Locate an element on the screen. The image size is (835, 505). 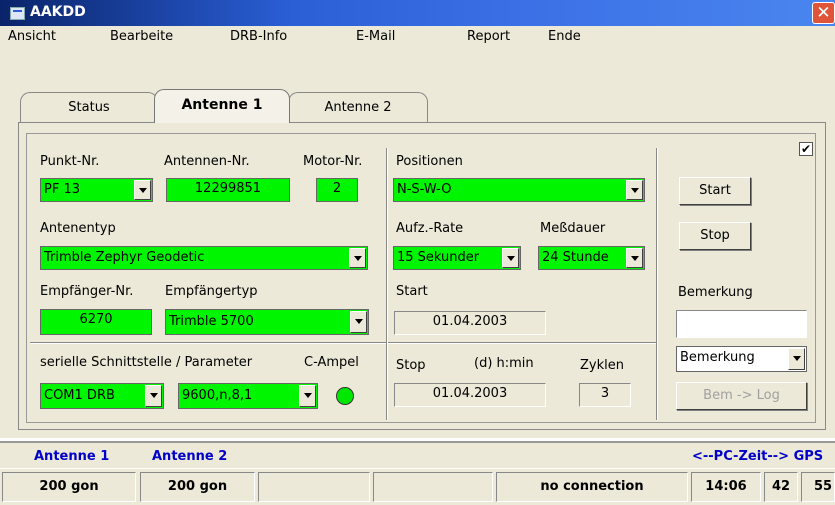
time-mm-cell: 42 is located at coordinates (781, 487).